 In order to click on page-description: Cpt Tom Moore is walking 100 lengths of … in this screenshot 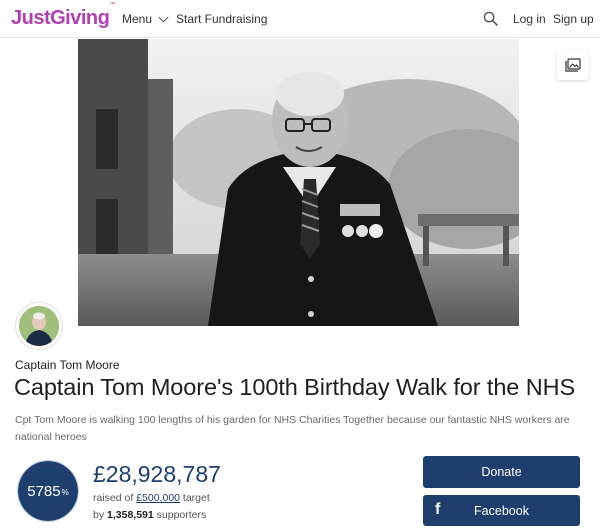, I will do `click(292, 428)`.